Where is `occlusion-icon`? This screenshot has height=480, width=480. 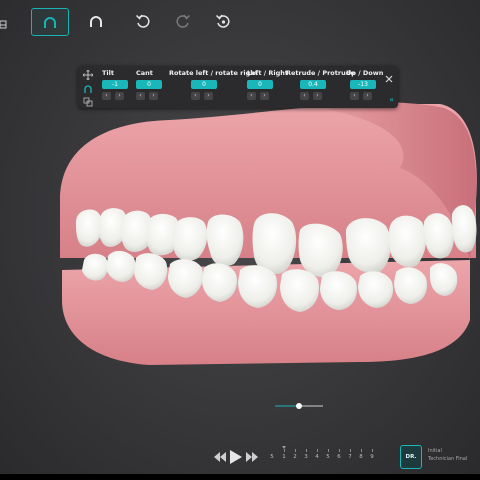
occlusion-icon is located at coordinates (88, 102).